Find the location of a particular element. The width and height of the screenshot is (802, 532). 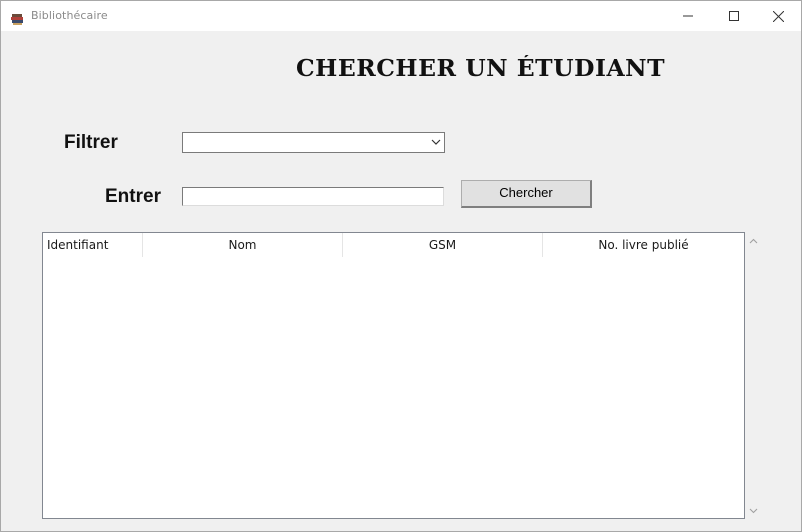

search-input is located at coordinates (313, 196).